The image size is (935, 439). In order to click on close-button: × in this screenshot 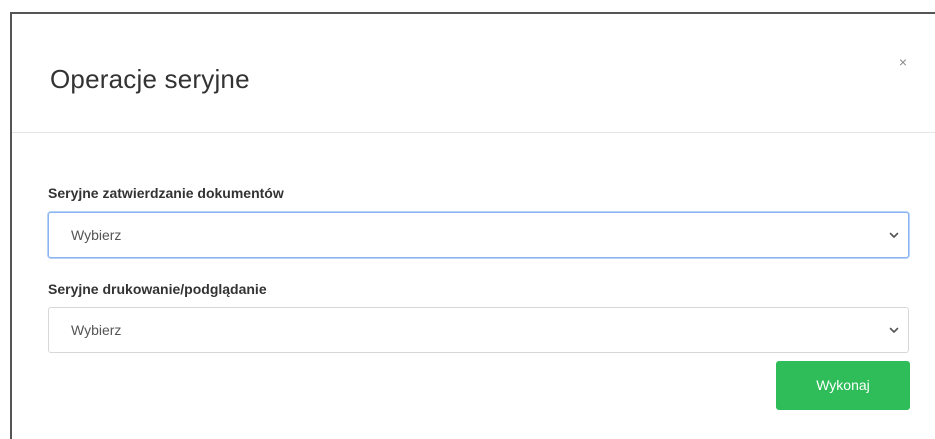, I will do `click(903, 62)`.